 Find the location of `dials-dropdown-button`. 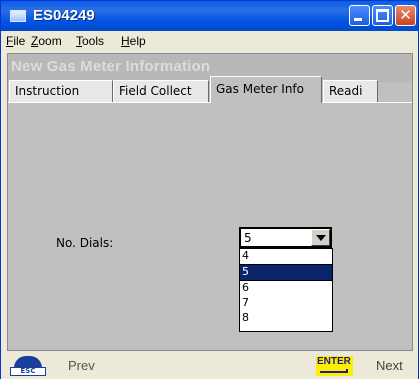

dials-dropdown-button is located at coordinates (320, 237).